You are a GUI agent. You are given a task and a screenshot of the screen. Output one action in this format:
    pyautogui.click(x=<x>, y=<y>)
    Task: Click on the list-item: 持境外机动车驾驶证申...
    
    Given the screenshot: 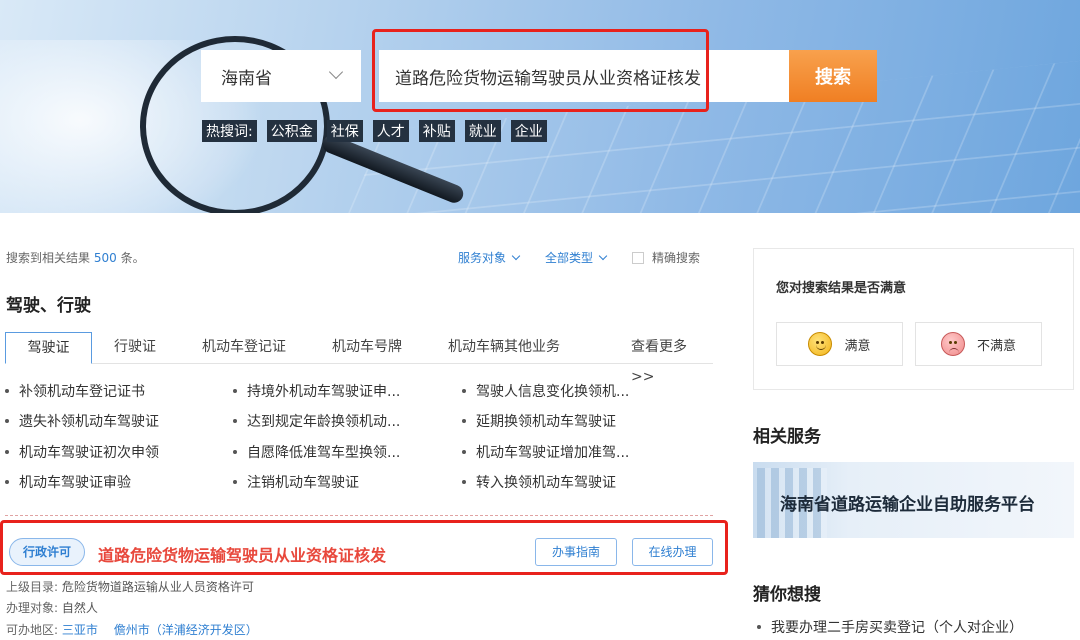 What is the action you would take?
    pyautogui.click(x=316, y=391)
    